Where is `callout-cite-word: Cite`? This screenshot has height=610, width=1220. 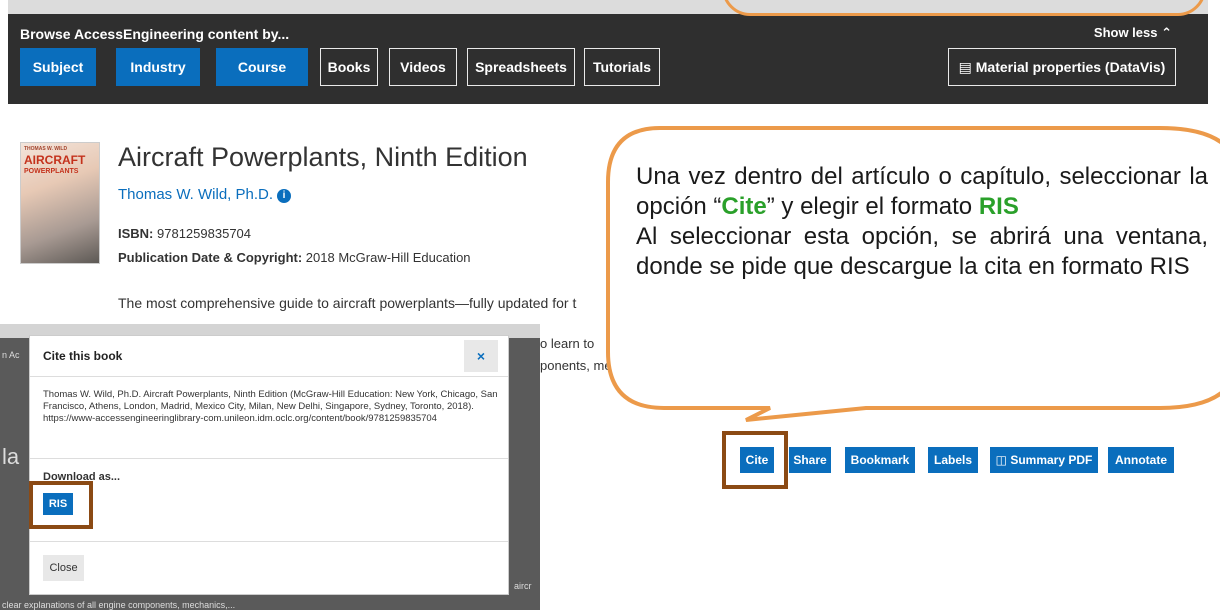 callout-cite-word: Cite is located at coordinates (744, 206).